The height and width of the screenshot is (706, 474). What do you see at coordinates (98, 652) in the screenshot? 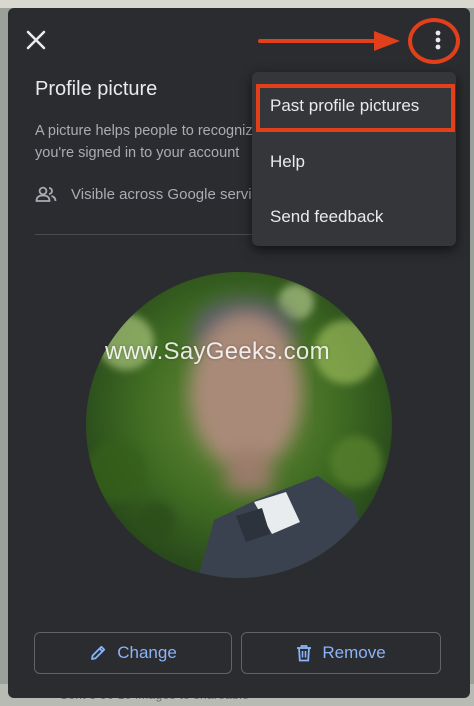
I see `pencil-icon` at bounding box center [98, 652].